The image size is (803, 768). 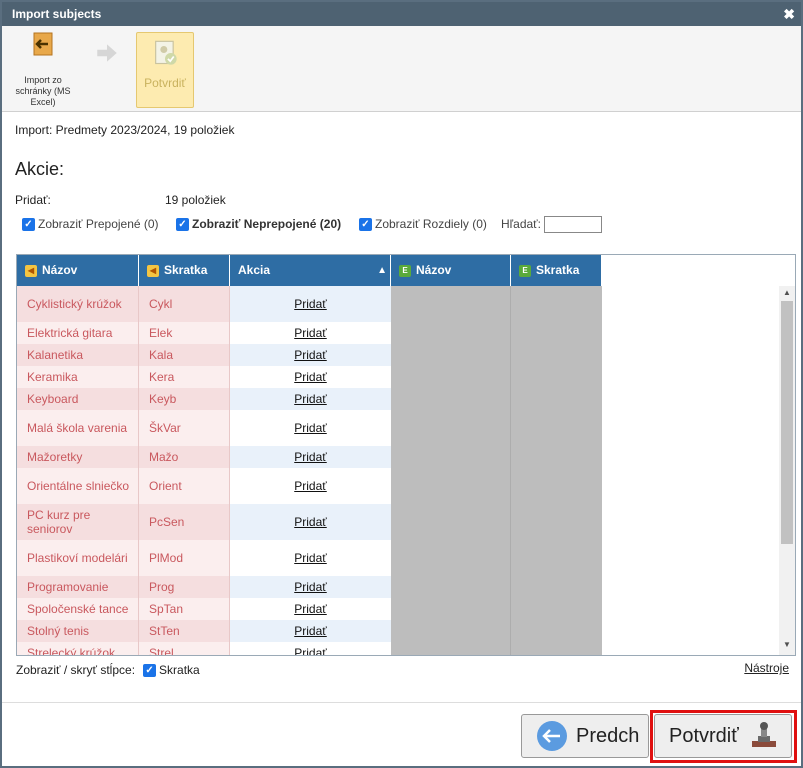 What do you see at coordinates (40, 169) in the screenshot?
I see `section-title: Akcie:` at bounding box center [40, 169].